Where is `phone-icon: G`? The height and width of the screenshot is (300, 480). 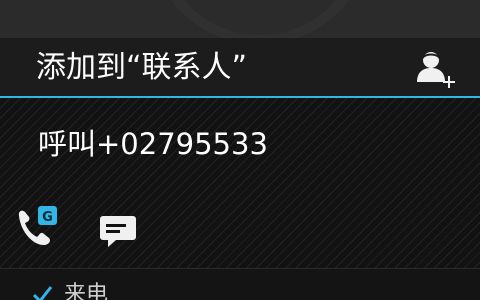 phone-icon: G is located at coordinates (37, 226).